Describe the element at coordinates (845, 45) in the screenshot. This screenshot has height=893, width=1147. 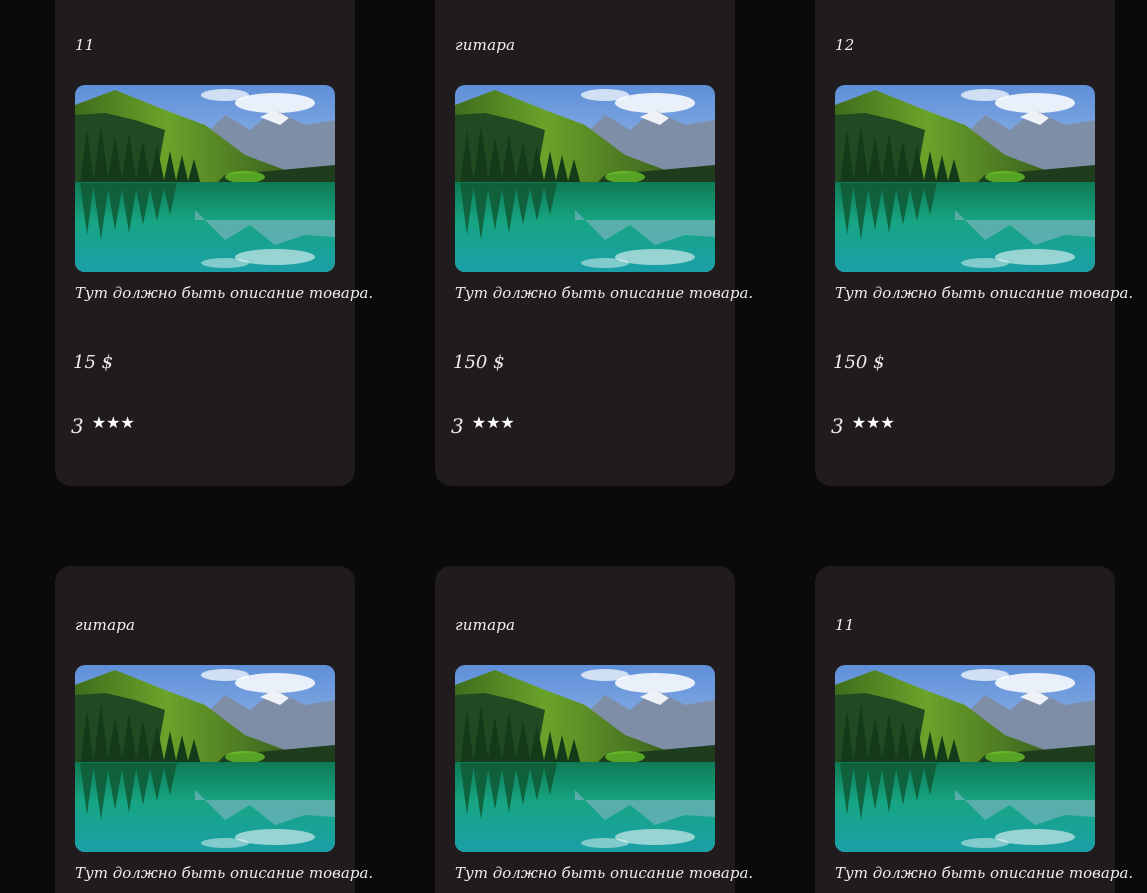
I see `product-title: 12` at that location.